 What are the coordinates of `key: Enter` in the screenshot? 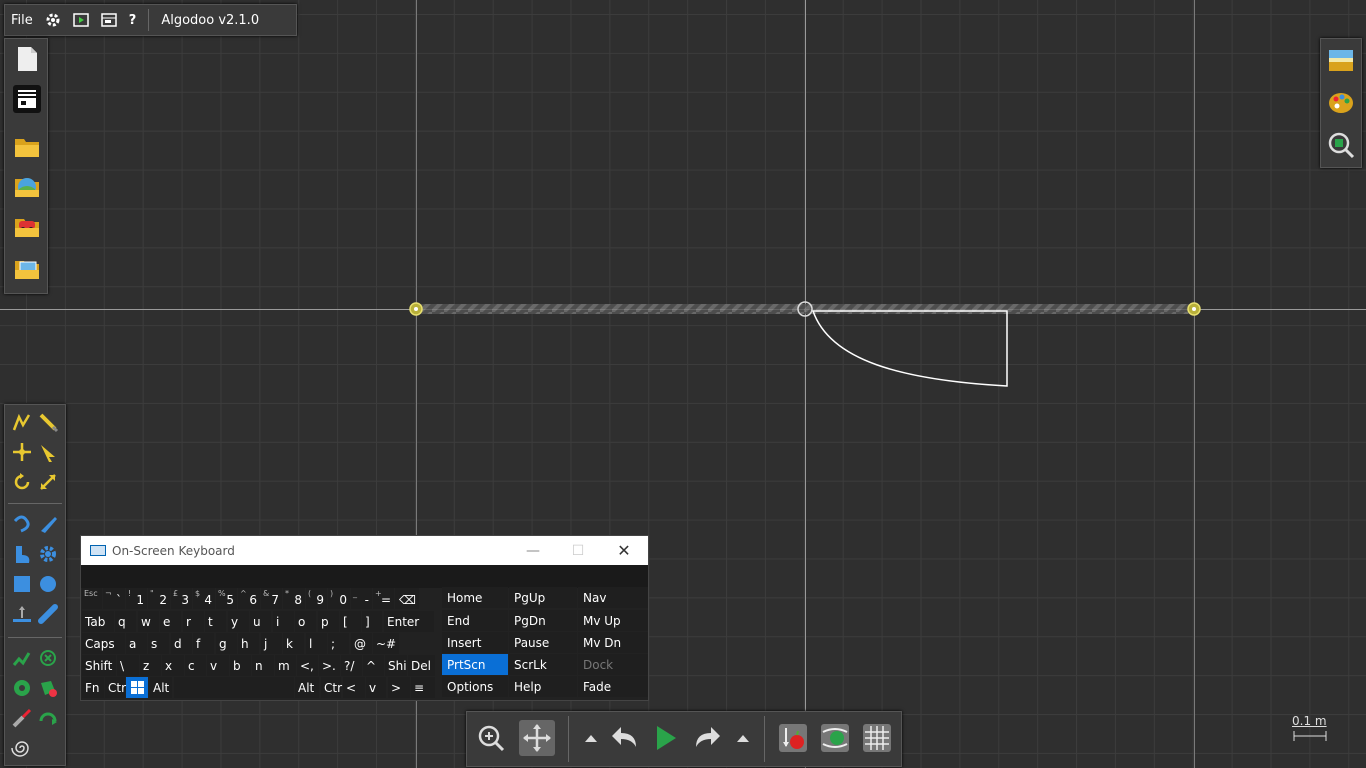 It's located at (409, 621).